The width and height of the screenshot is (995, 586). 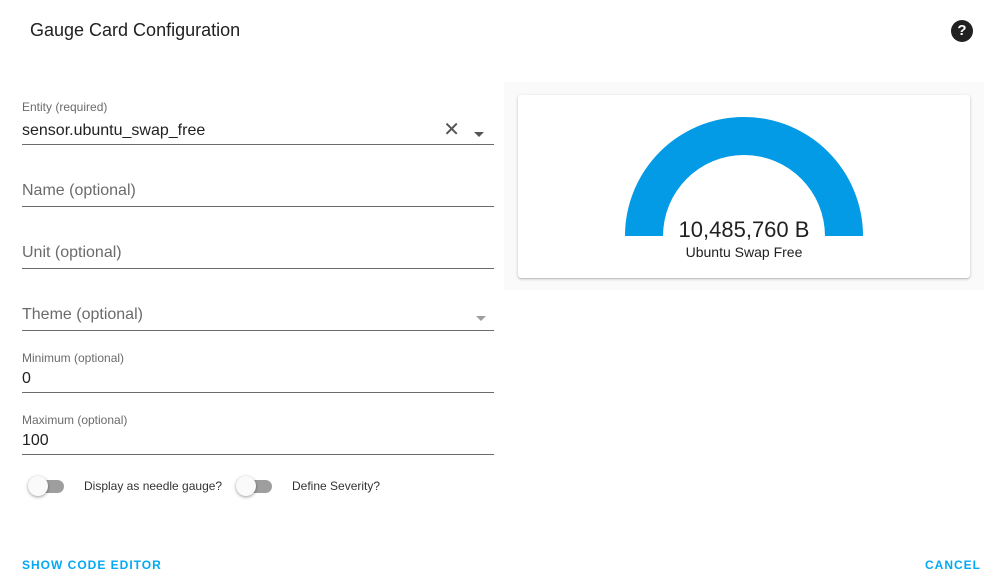 What do you see at coordinates (953, 565) in the screenshot?
I see `cancel-button: CANCEL` at bounding box center [953, 565].